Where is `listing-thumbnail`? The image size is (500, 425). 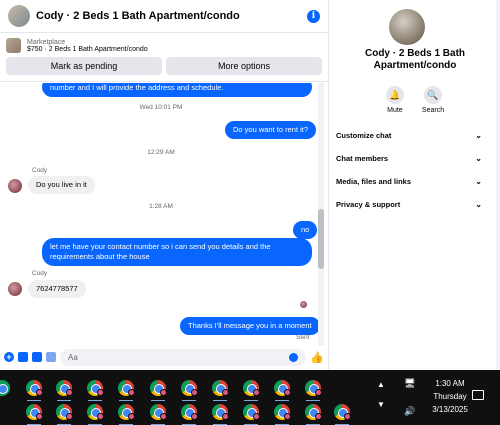
listing-thumbnail is located at coordinates (13, 45).